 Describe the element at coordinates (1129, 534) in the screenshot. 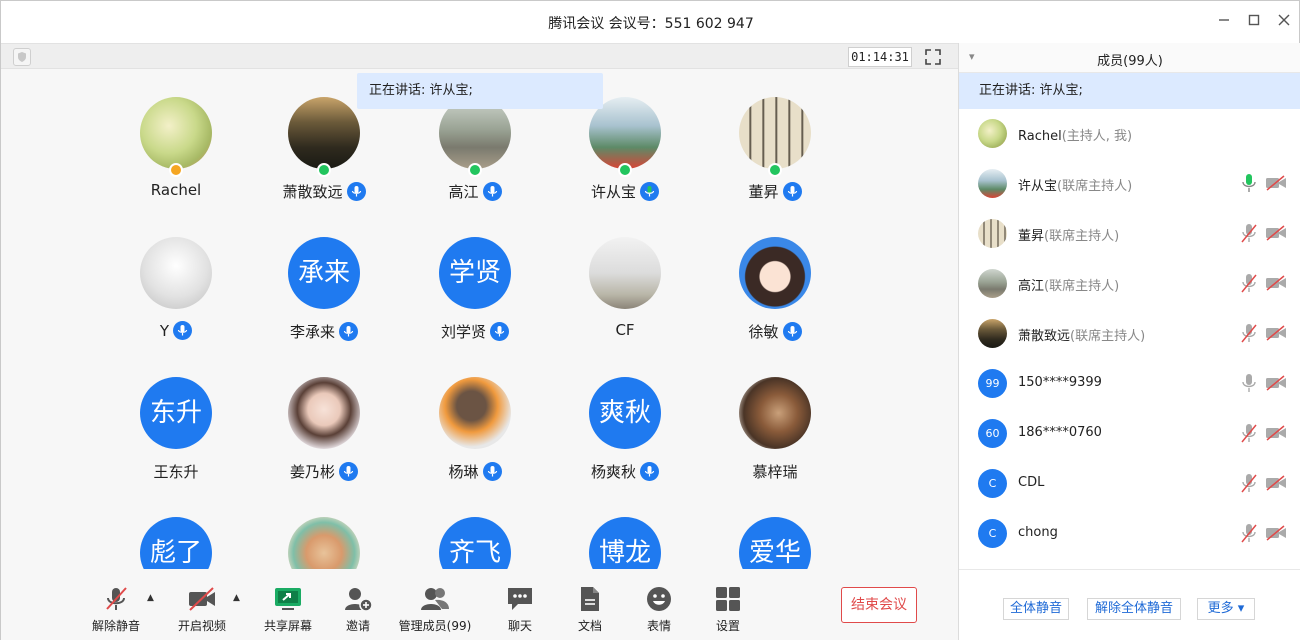

I see `member-row: C chong` at that location.